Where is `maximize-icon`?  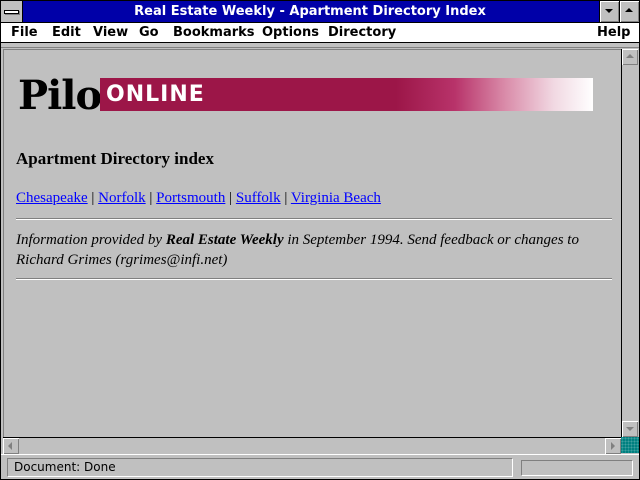 maximize-icon is located at coordinates (629, 10).